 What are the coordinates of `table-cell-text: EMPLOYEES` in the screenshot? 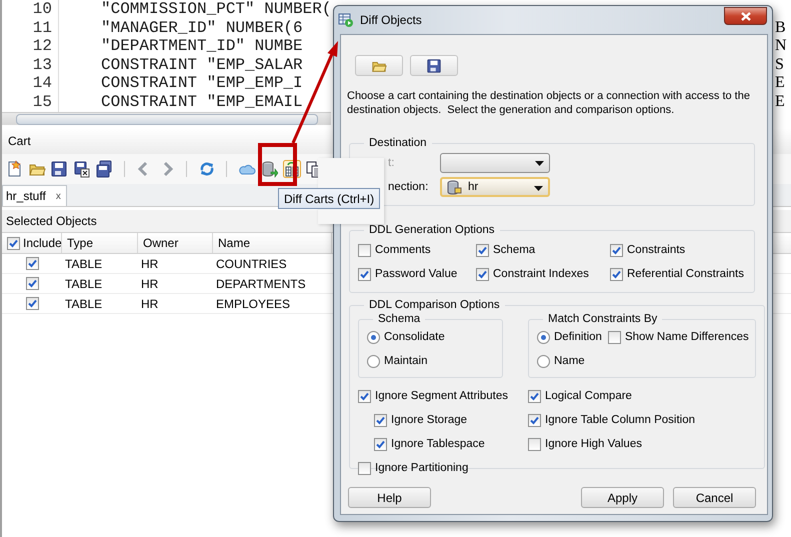 It's located at (253, 304).